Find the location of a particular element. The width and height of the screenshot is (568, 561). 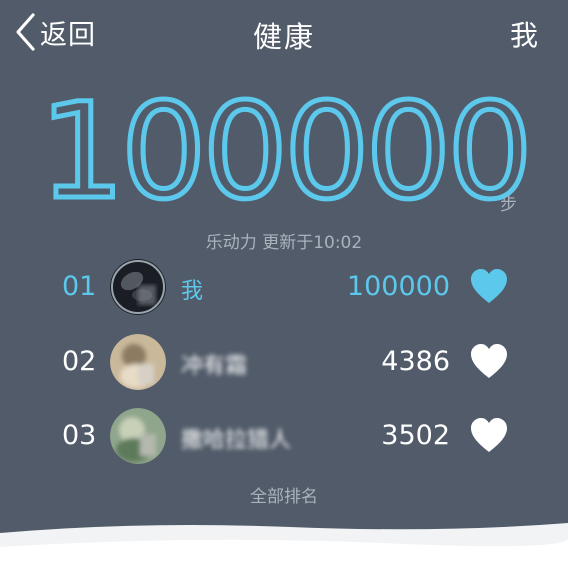

rank-steps: 4386 is located at coordinates (415, 361).